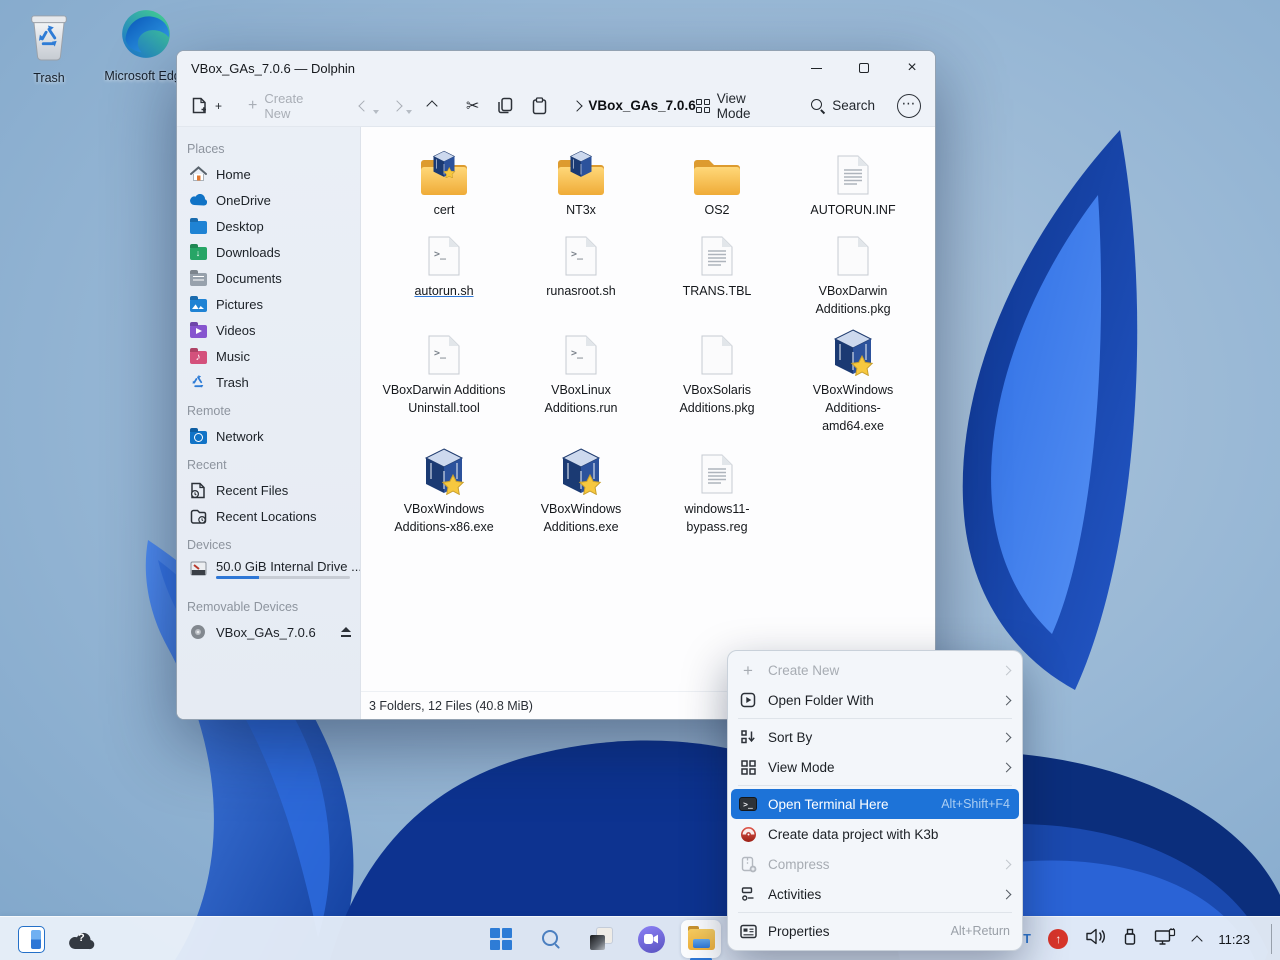 This screenshot has height=960, width=1280. What do you see at coordinates (795, 894) in the screenshot?
I see `menu-item-label: Activities` at bounding box center [795, 894].